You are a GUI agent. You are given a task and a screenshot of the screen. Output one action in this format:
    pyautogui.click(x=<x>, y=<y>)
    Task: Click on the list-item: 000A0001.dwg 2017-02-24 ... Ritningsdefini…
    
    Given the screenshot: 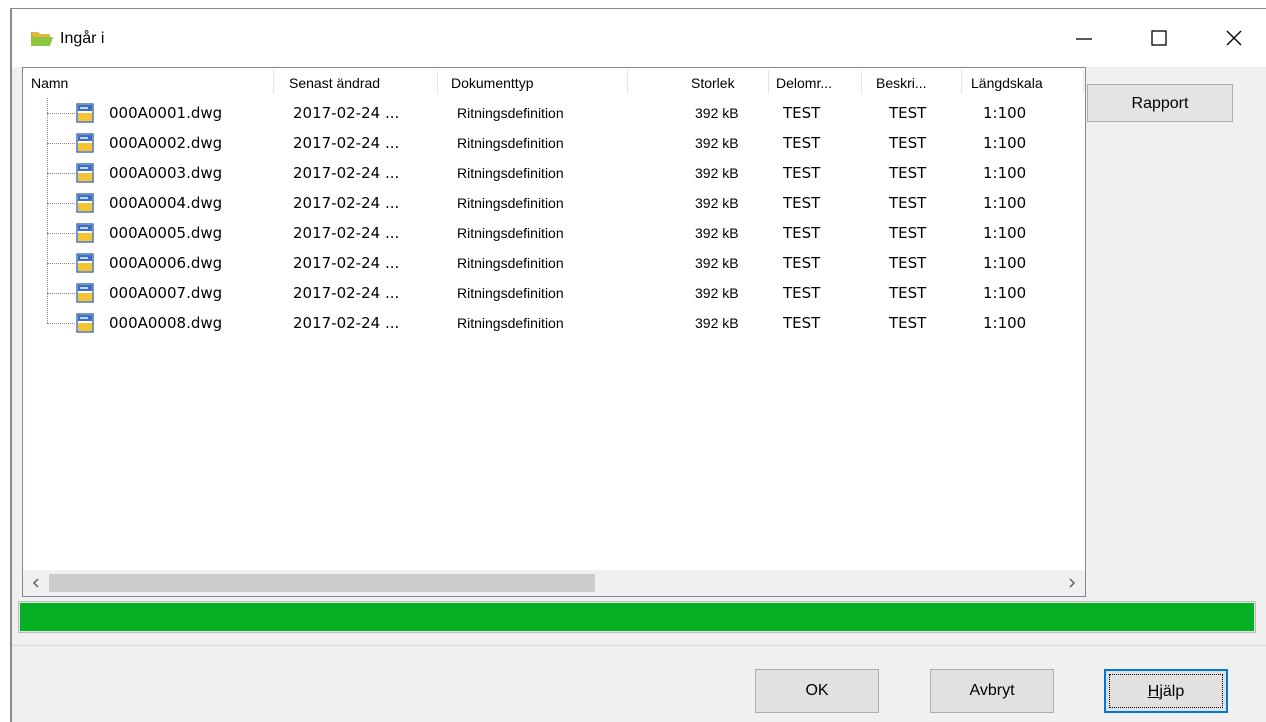 What is the action you would take?
    pyautogui.click(x=554, y=113)
    